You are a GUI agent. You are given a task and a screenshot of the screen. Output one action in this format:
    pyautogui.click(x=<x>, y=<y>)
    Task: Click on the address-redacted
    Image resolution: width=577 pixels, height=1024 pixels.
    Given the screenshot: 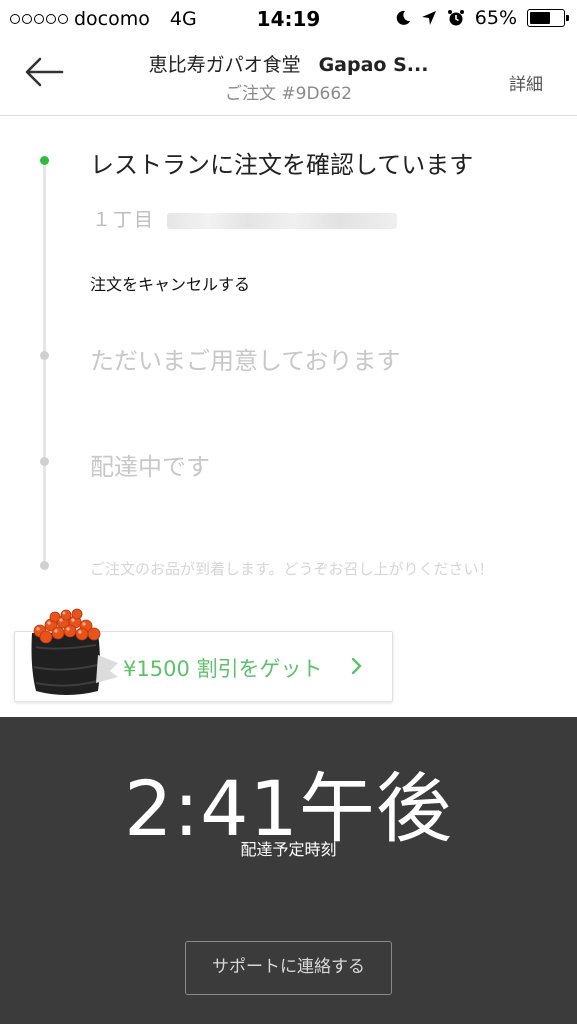 What is the action you would take?
    pyautogui.click(x=282, y=220)
    